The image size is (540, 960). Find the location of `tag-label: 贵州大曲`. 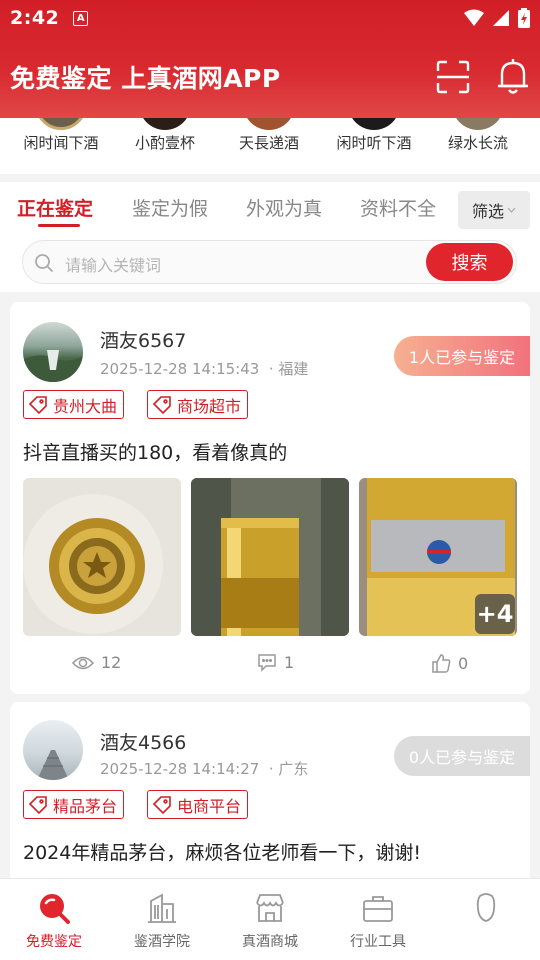

tag-label: 贵州大曲 is located at coordinates (85, 406).